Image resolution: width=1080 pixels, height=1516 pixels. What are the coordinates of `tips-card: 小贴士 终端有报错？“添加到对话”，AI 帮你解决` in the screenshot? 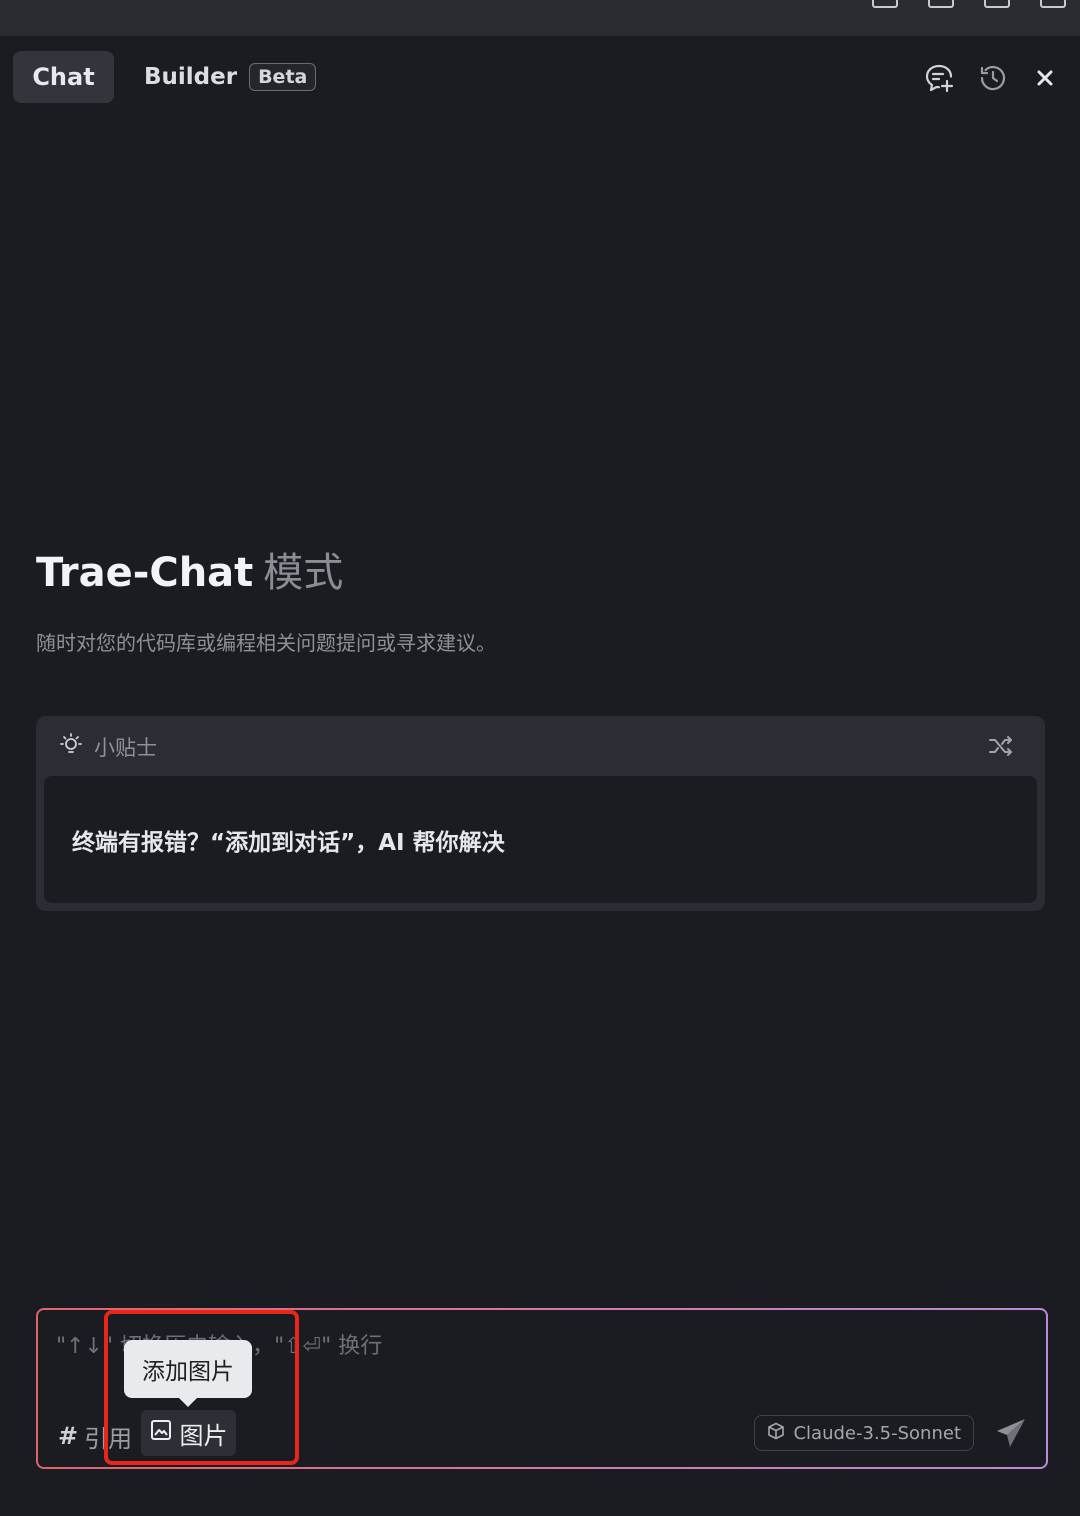 It's located at (540, 813).